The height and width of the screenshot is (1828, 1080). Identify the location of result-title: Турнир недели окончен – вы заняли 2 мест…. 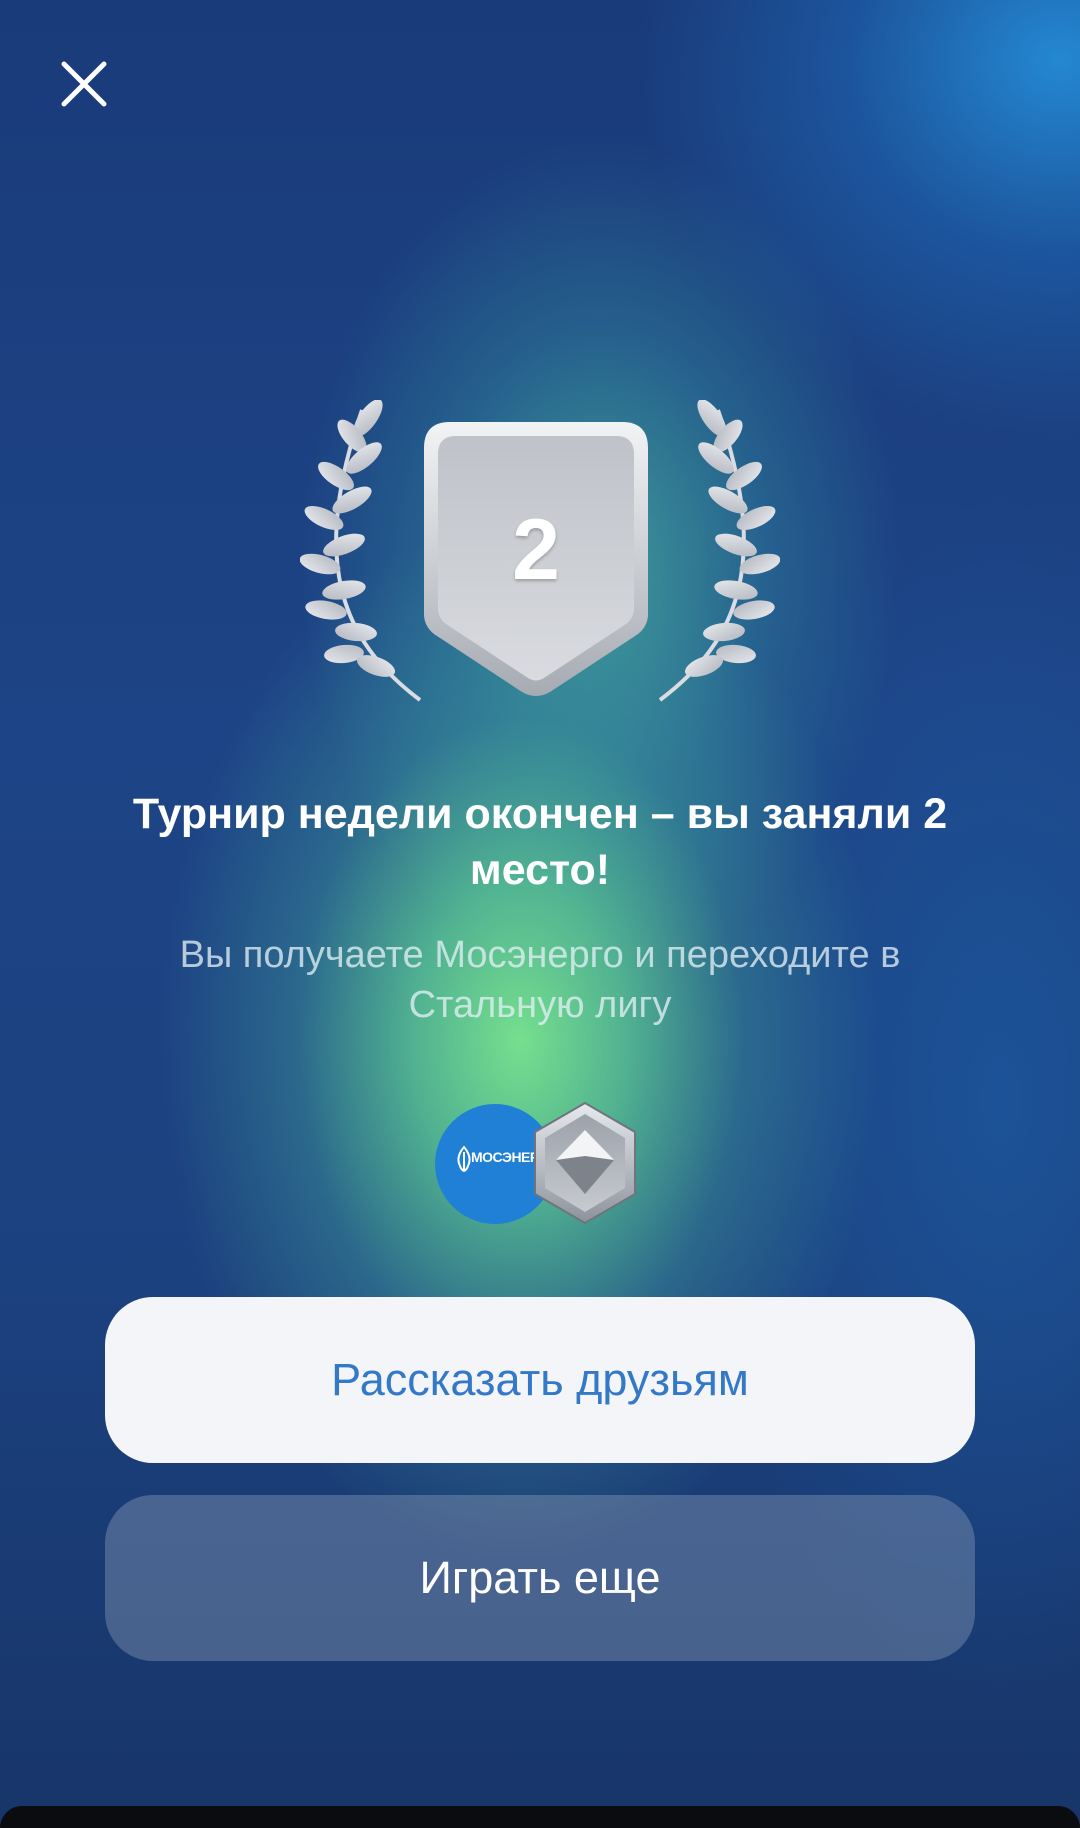
(540, 842).